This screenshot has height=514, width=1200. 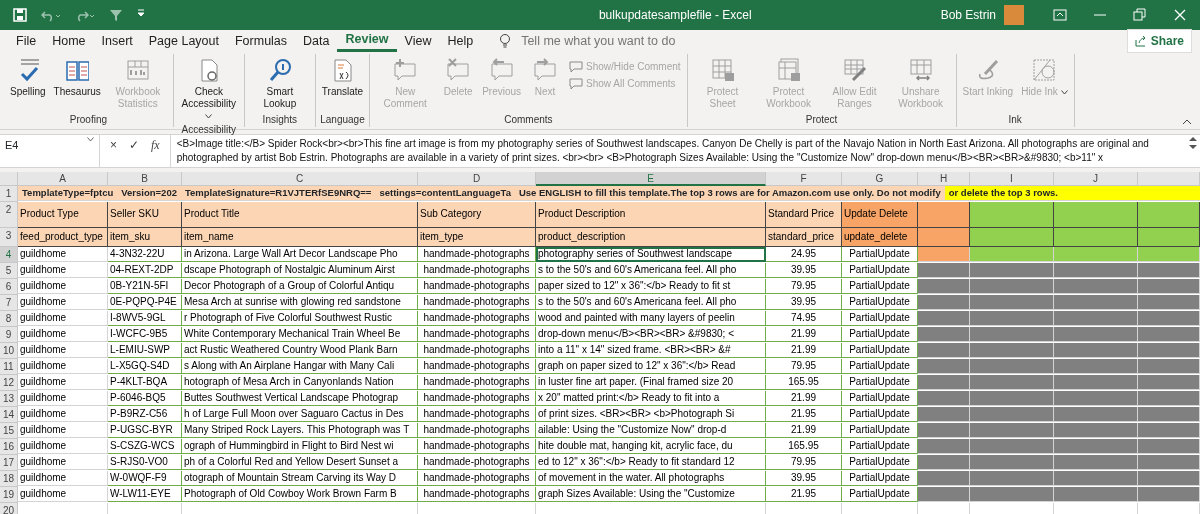 I want to click on row-header: 18, so click(x=9, y=479).